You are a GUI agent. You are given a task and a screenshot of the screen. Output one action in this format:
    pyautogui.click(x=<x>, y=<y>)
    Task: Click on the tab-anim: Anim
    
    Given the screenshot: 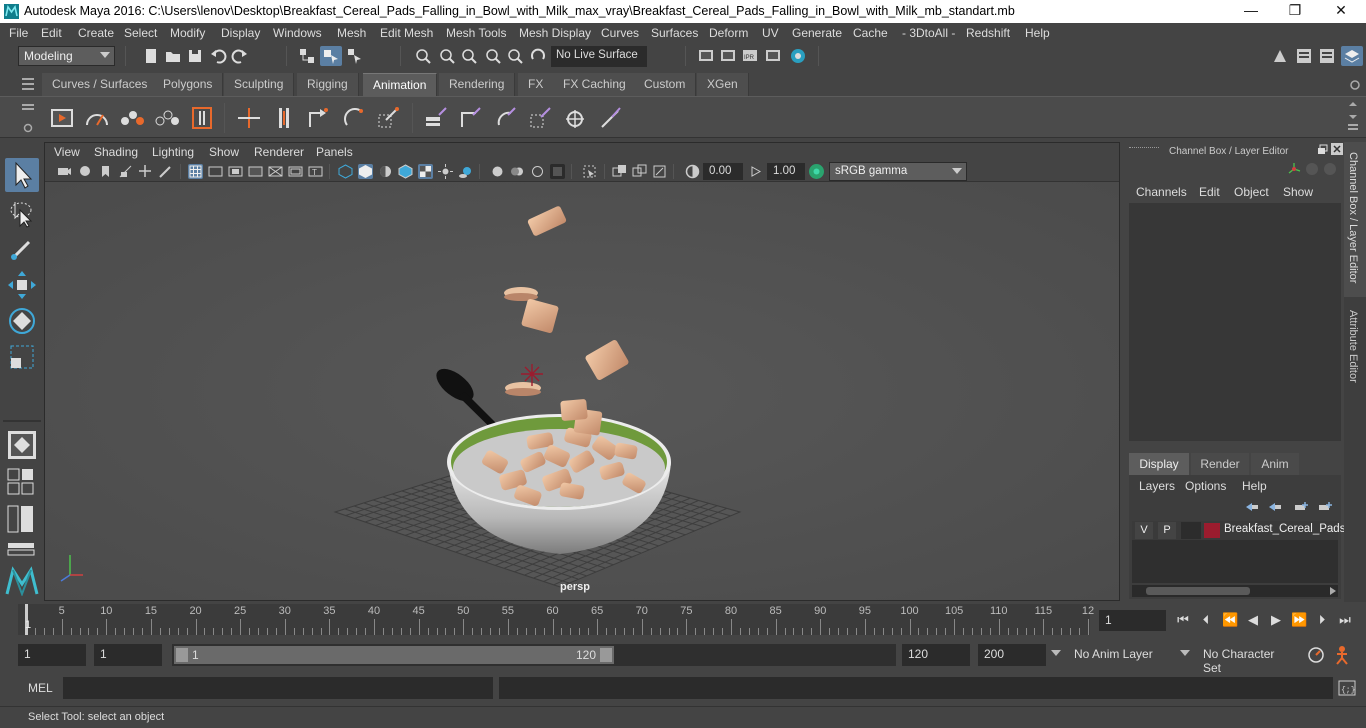 What is the action you would take?
    pyautogui.click(x=1275, y=464)
    